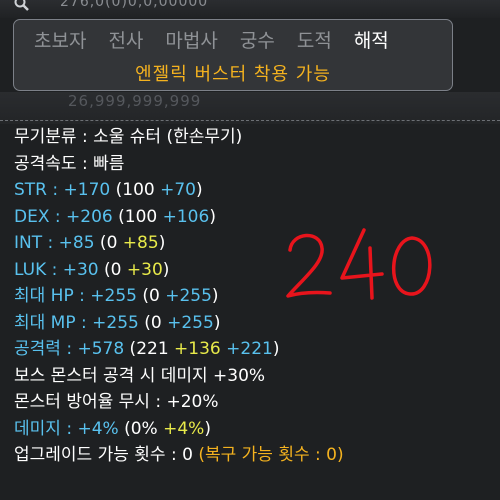 This screenshot has height=500, width=500. I want to click on job-list: 초보자 전사 마법사 궁수 도적 해적, so click(211, 39).